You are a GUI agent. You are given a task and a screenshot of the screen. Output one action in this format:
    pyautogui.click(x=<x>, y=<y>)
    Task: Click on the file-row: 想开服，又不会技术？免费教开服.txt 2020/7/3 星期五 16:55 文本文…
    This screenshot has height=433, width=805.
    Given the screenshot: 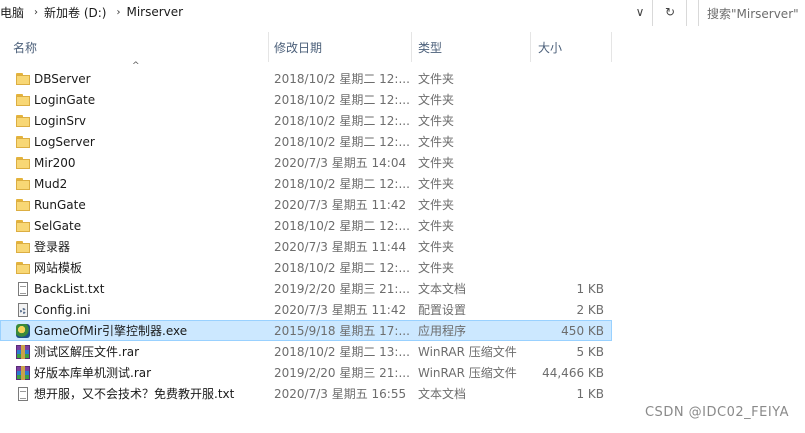 What is the action you would take?
    pyautogui.click(x=306, y=393)
    